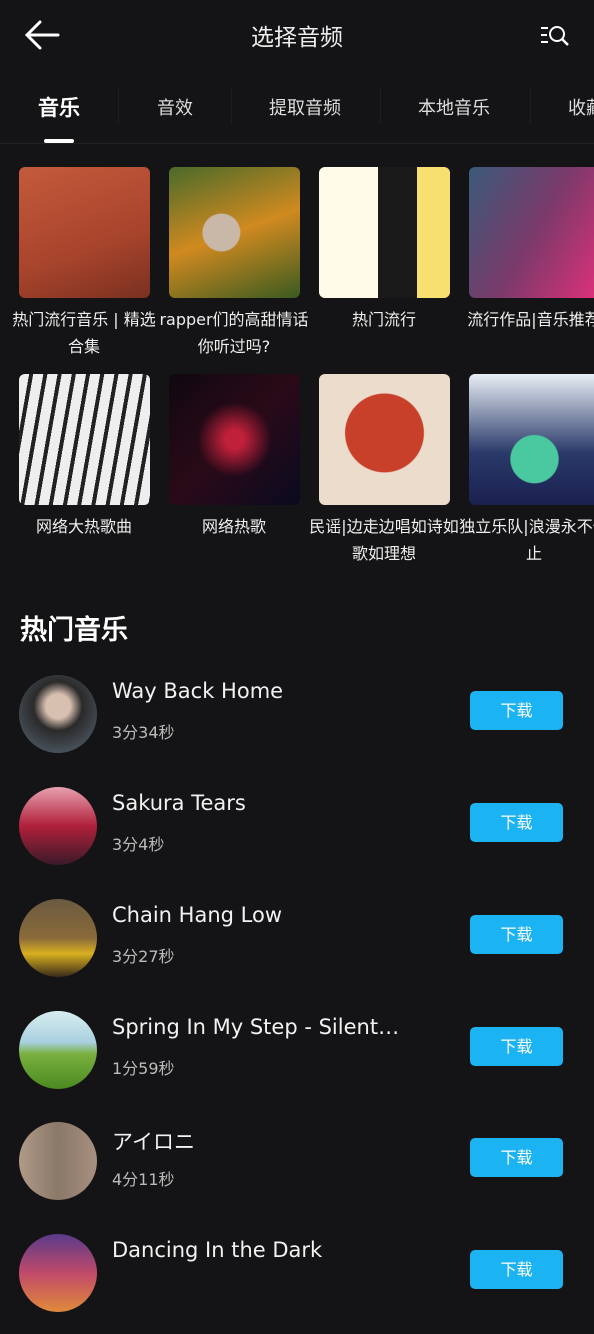 The image size is (594, 1334). I want to click on song-duration: 3分27秒, so click(143, 956).